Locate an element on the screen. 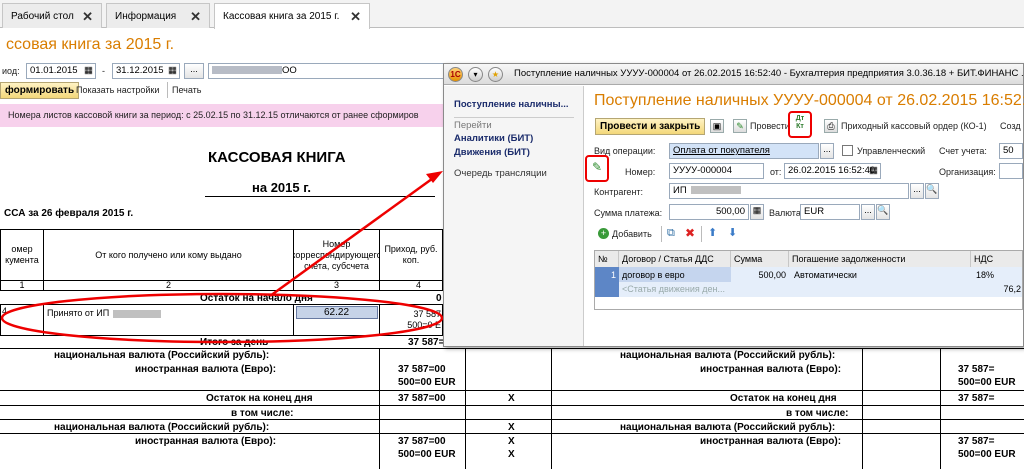 This screenshot has width=1024, height=469. date-field: 26.02.2015 16:52:40 ▦ is located at coordinates (832, 171).